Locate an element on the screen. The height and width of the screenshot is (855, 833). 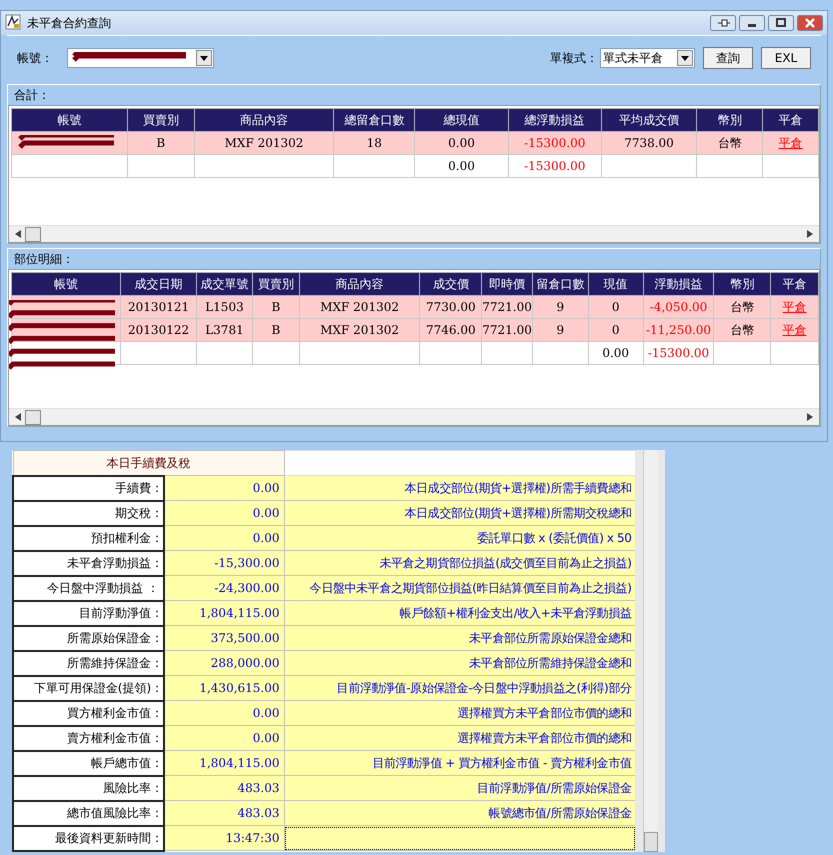
query-button: 查詢 is located at coordinates (728, 58).